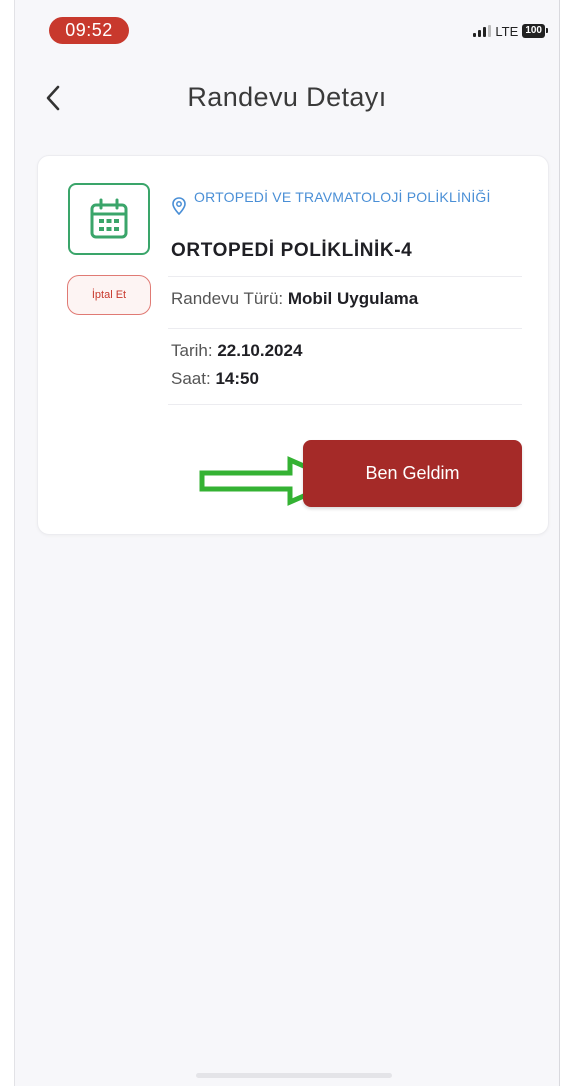 Image resolution: width=576 pixels, height=1086 pixels. I want to click on calendar-icon-box, so click(109, 219).